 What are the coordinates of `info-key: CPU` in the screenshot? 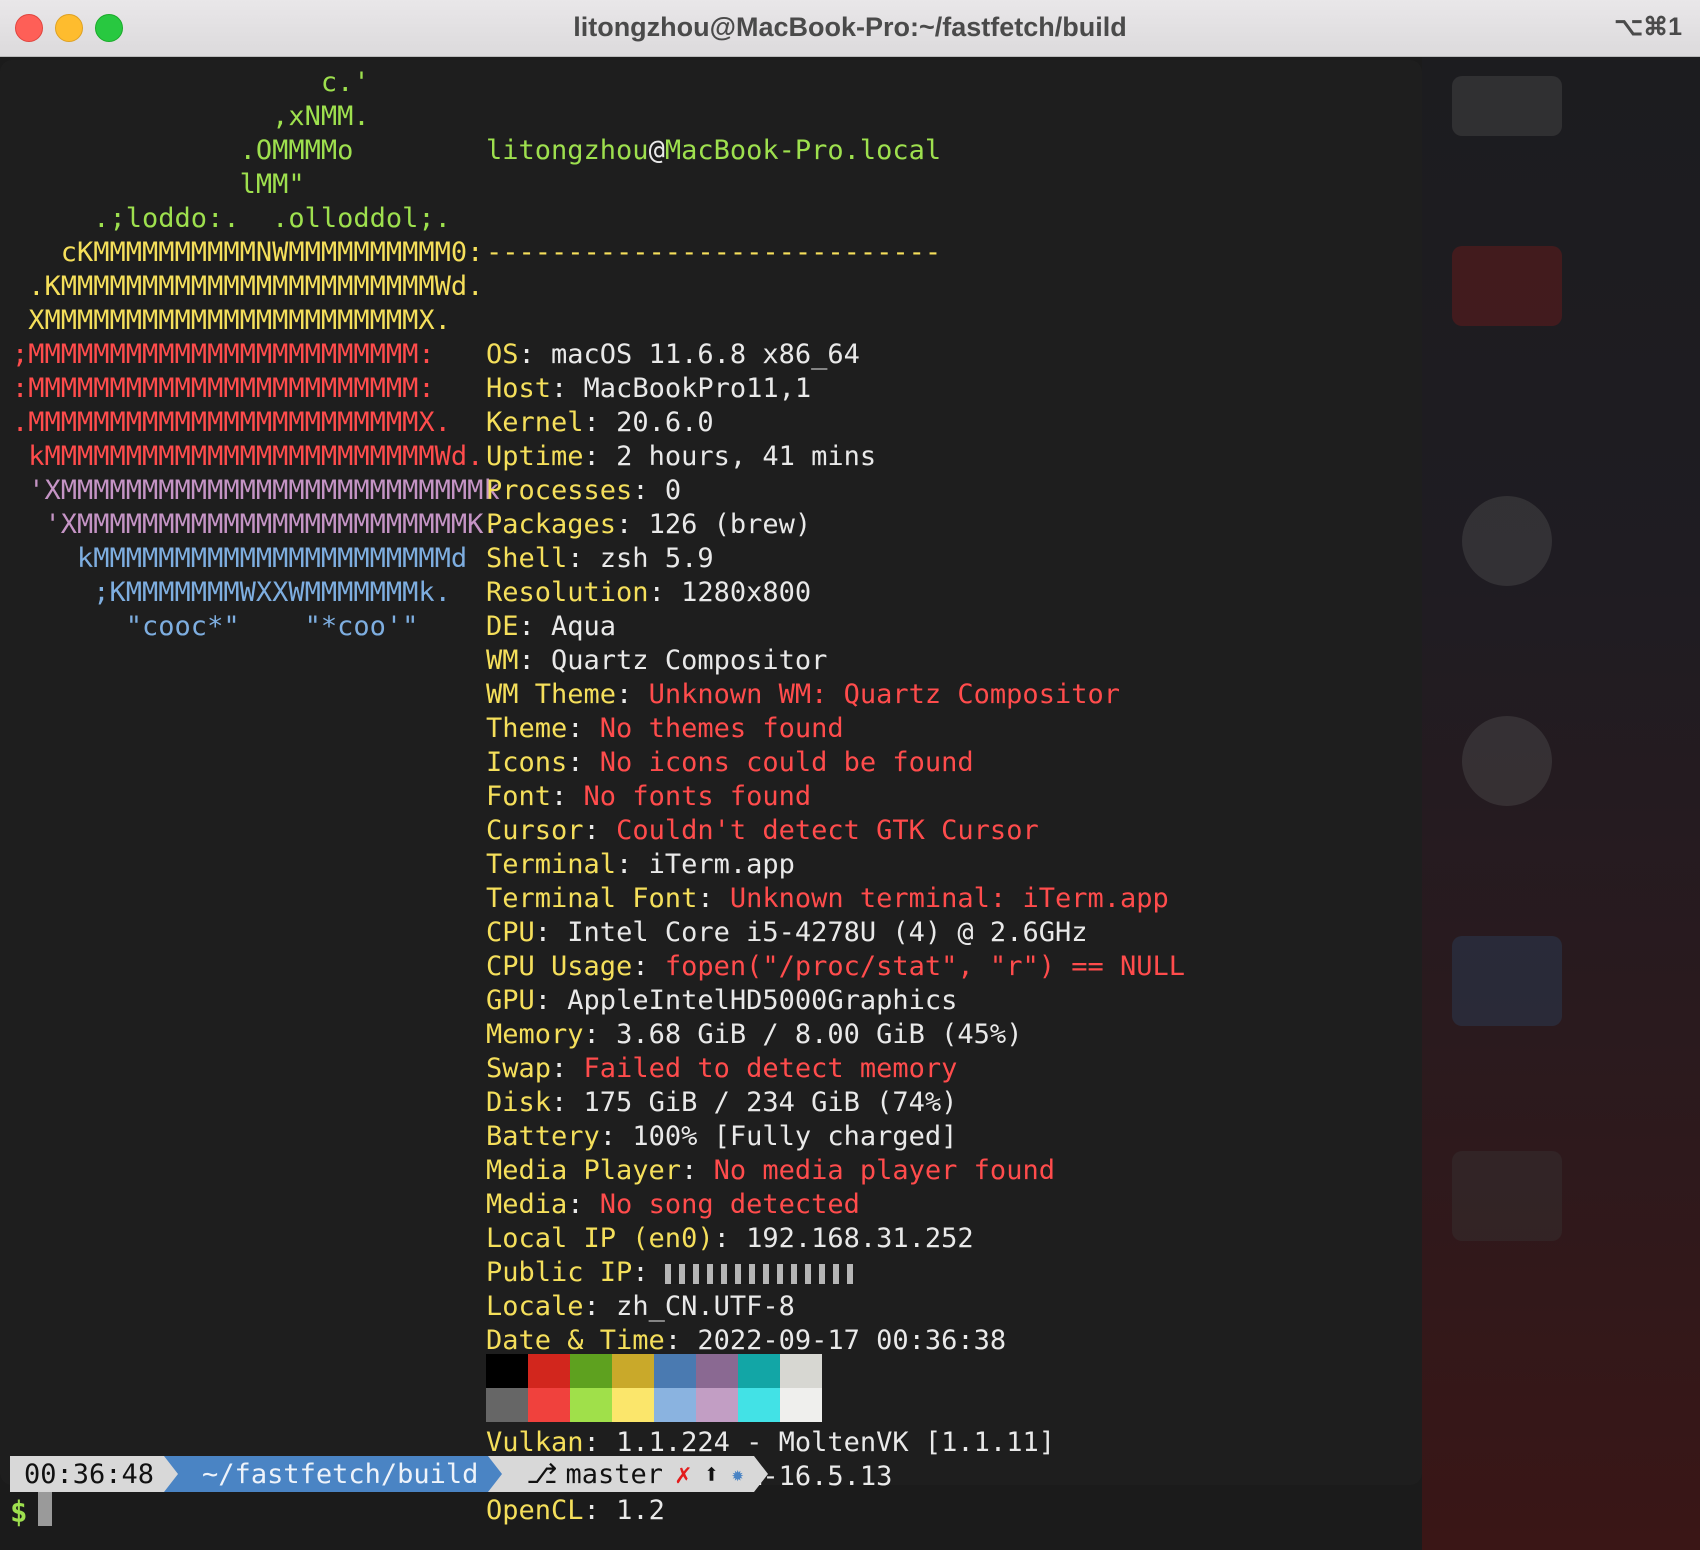 It's located at (510, 932).